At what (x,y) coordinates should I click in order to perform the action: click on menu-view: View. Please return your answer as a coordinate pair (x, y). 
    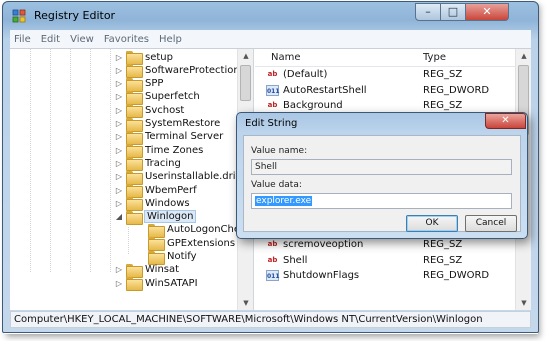
    Looking at the image, I should click on (82, 39).